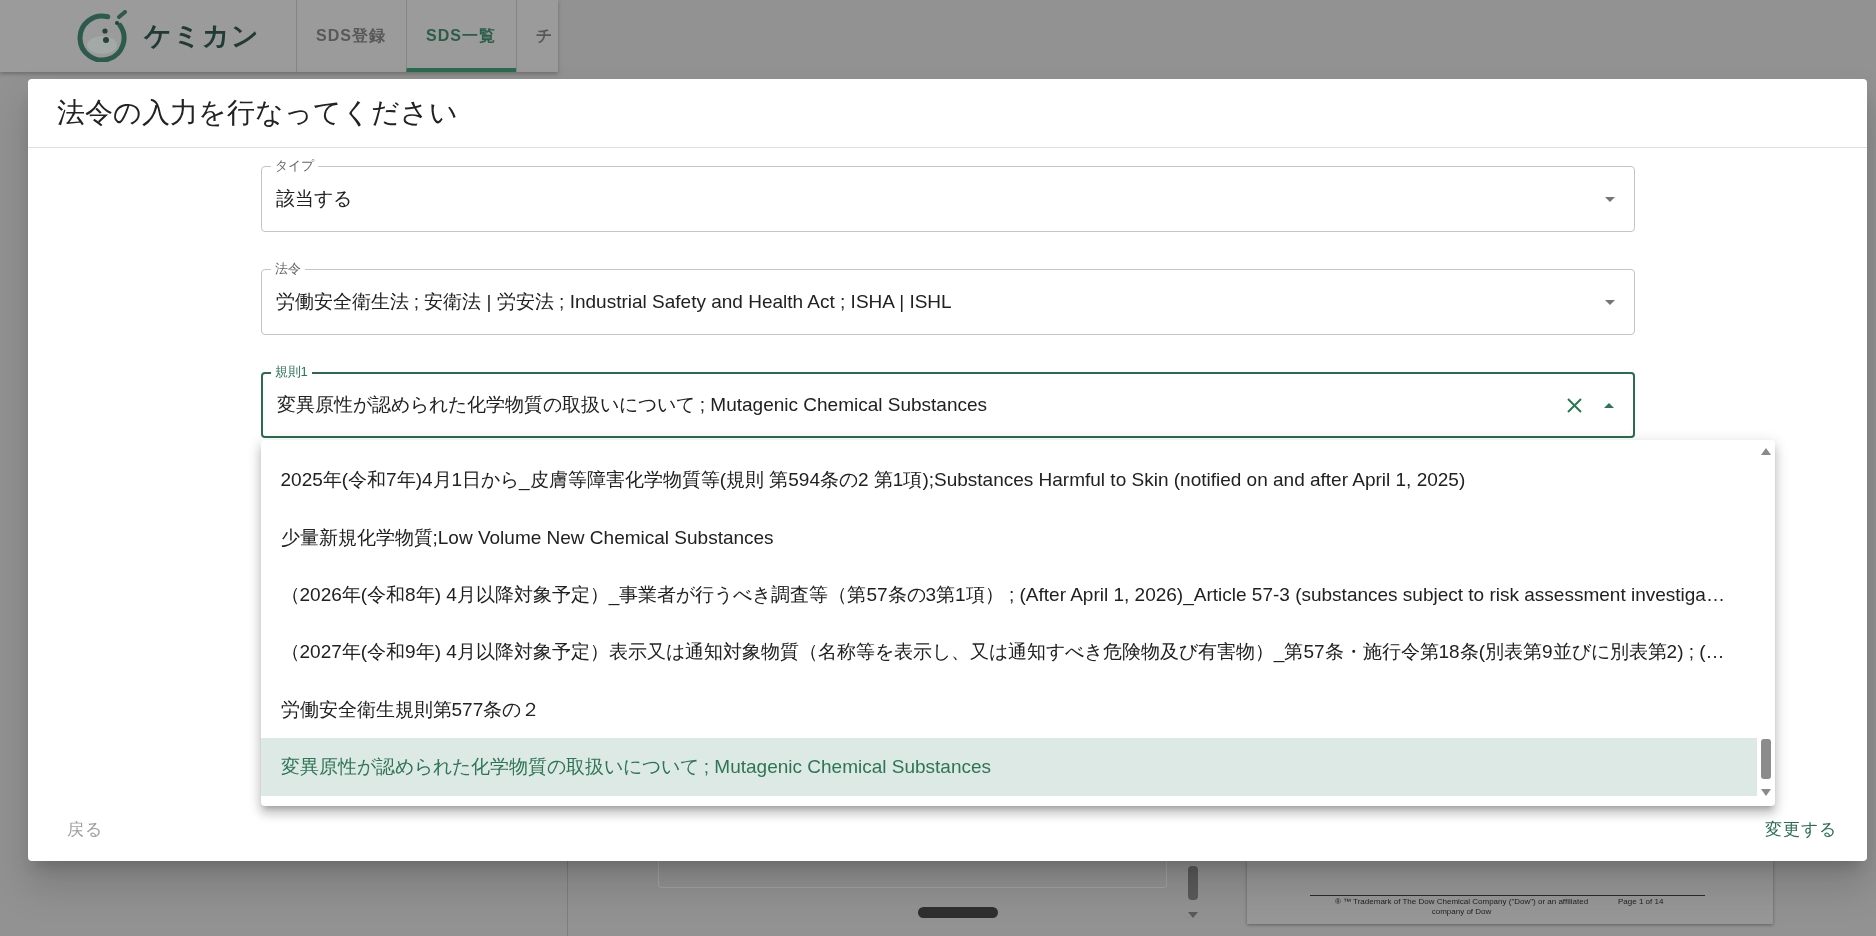 The image size is (1876, 936). I want to click on page-number: Page 1 of 14, so click(1641, 902).